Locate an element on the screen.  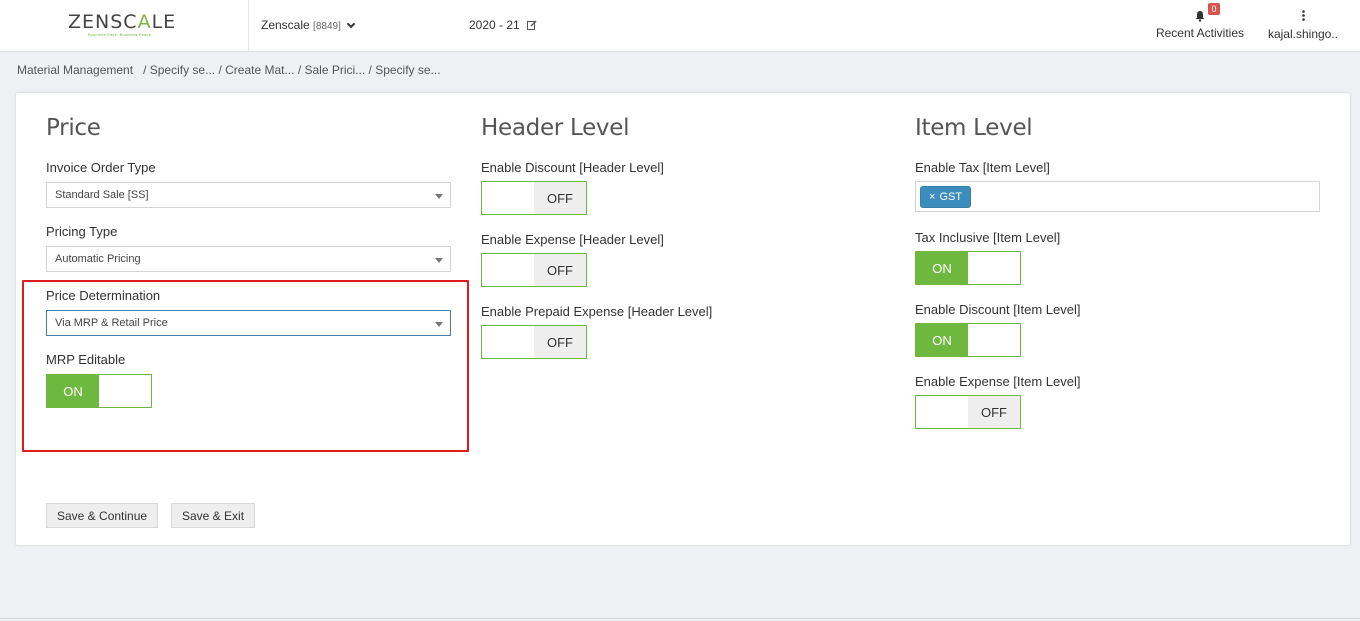
pricing-type-select: Automatic Pricing is located at coordinates (248, 259).